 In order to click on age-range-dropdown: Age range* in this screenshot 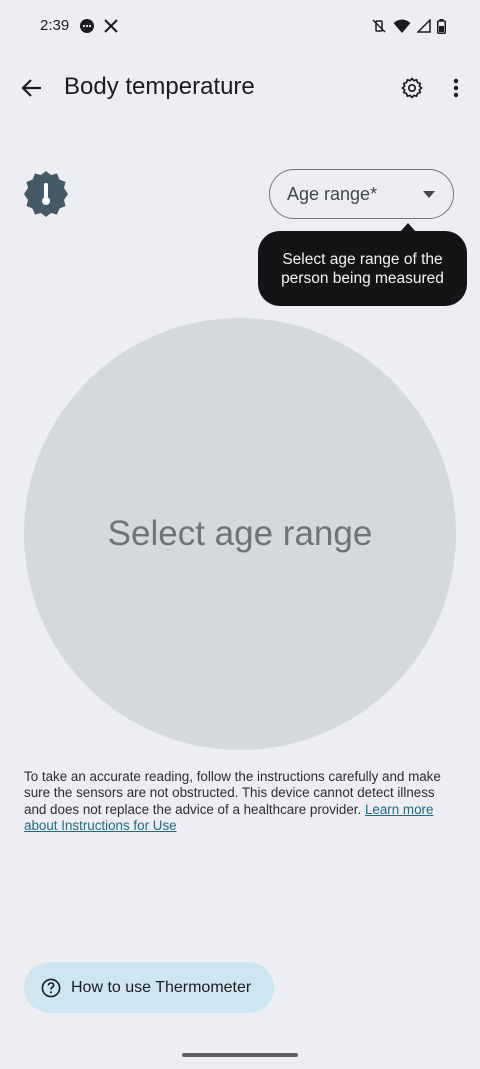, I will do `click(361, 194)`.